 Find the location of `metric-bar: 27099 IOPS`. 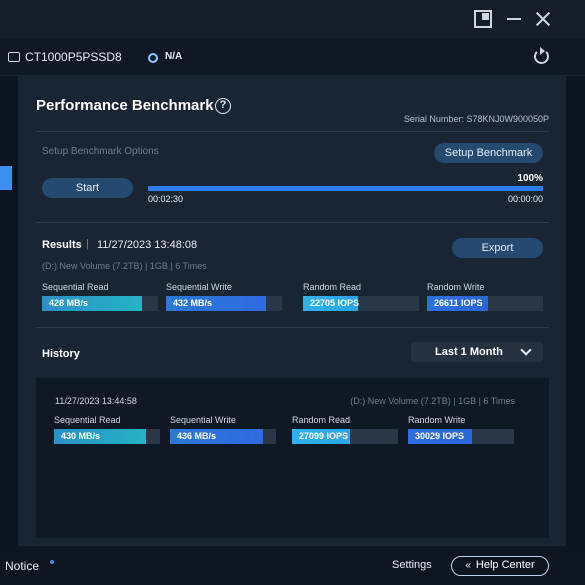

metric-bar: 27099 IOPS is located at coordinates (345, 436).